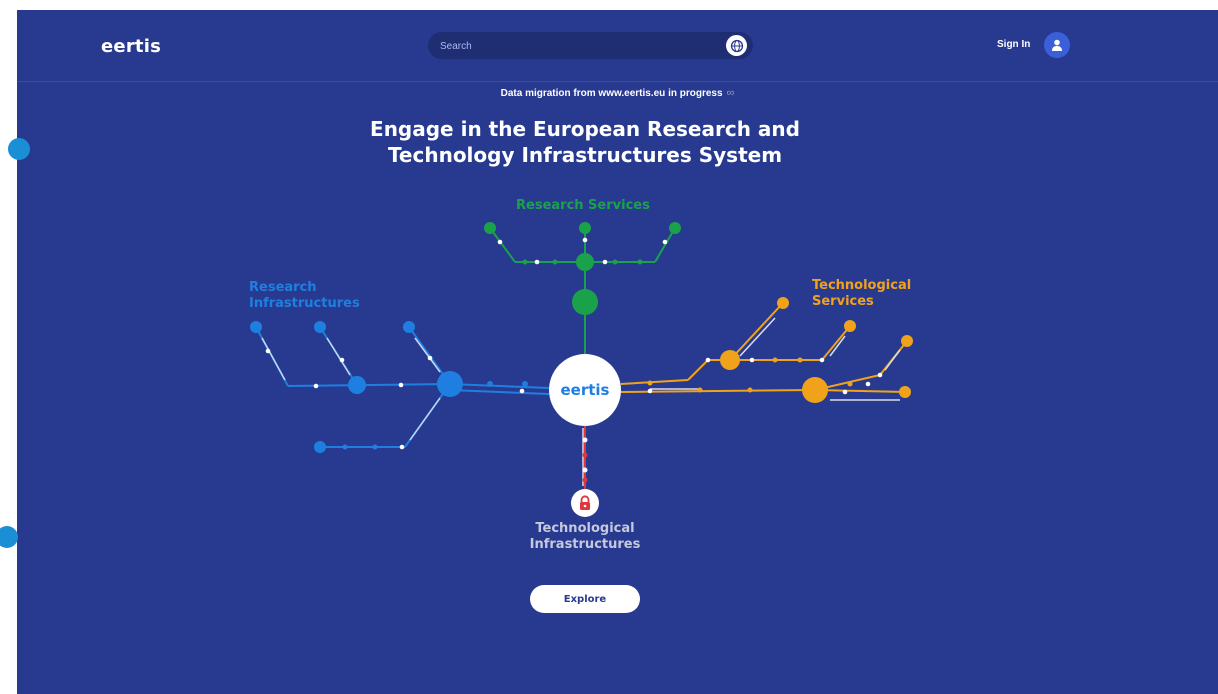 This screenshot has height=694, width=1218. I want to click on label-technological-infrastructures-line-2: Infrastructures, so click(585, 544).